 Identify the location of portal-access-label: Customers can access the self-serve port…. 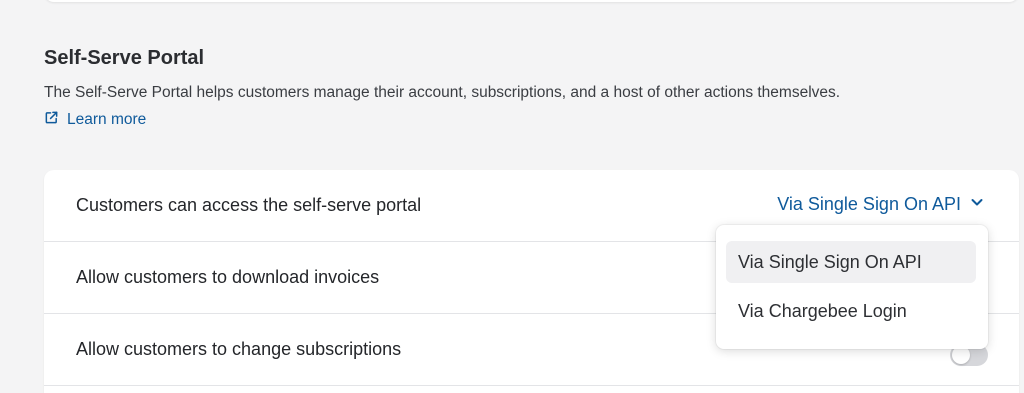
(249, 205).